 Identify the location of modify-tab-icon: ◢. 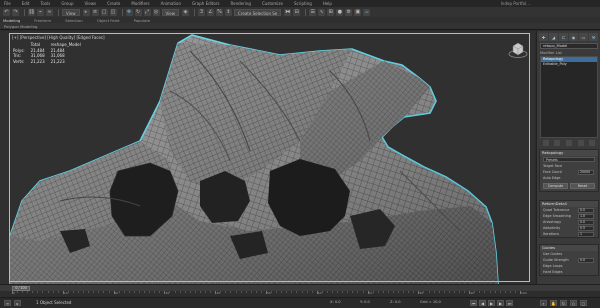
(553, 37).